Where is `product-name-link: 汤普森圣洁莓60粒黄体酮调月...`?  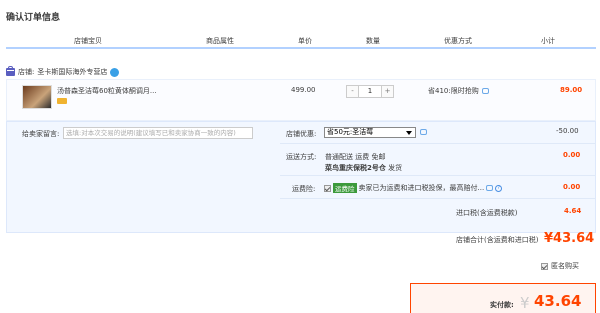
product-name-link: 汤普森圣洁莓60粒黄体酮调月... is located at coordinates (107, 91).